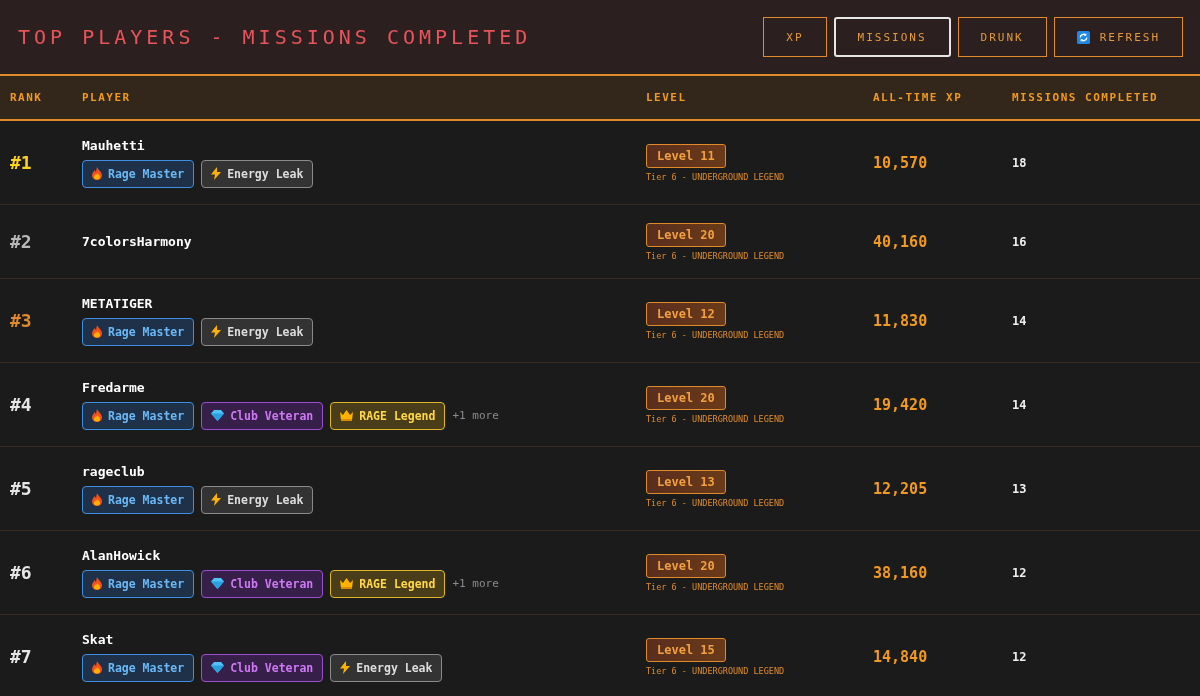  What do you see at coordinates (1118, 37) in the screenshot?
I see `refresh-button: REFRESH` at bounding box center [1118, 37].